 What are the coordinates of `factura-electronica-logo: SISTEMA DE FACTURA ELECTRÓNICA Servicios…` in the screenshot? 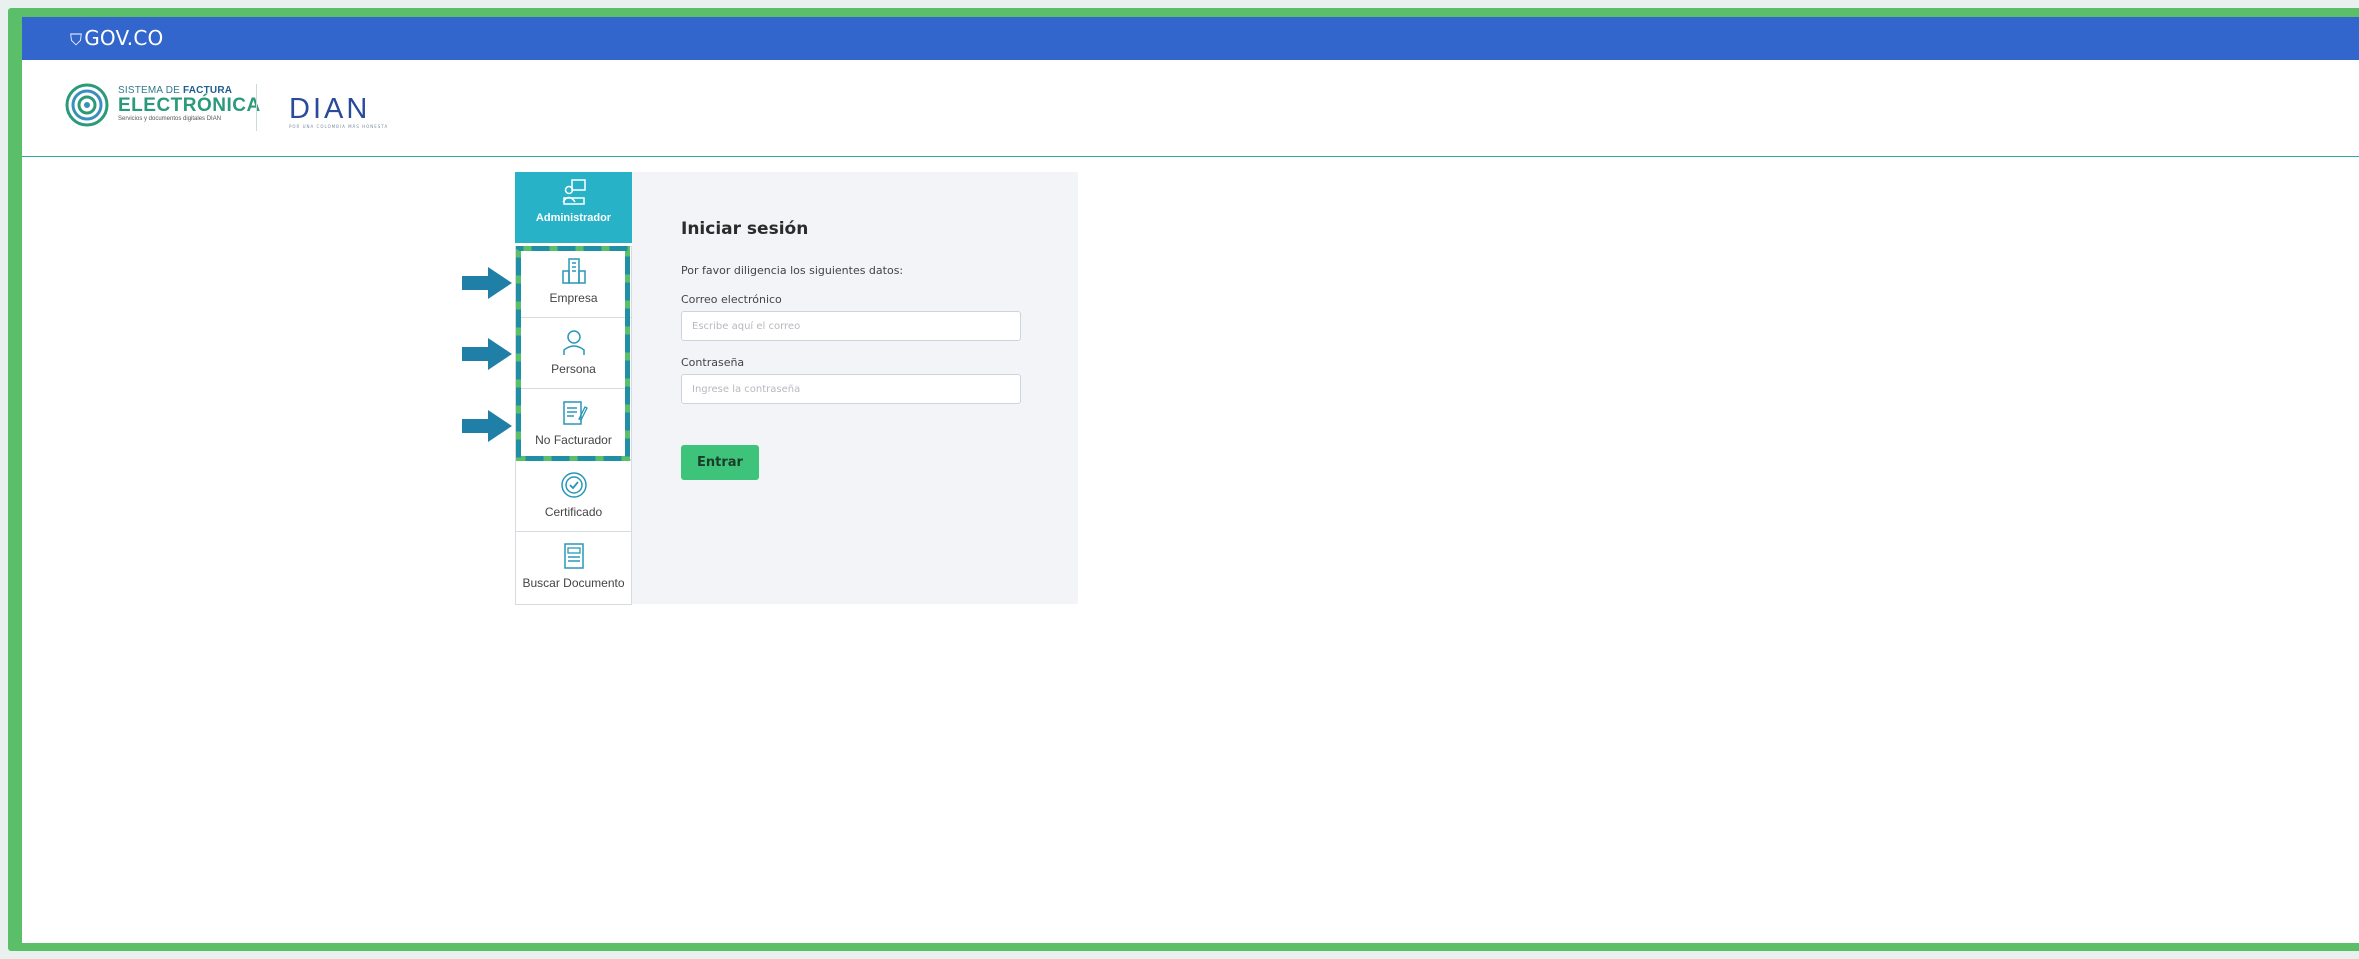 It's located at (164, 107).